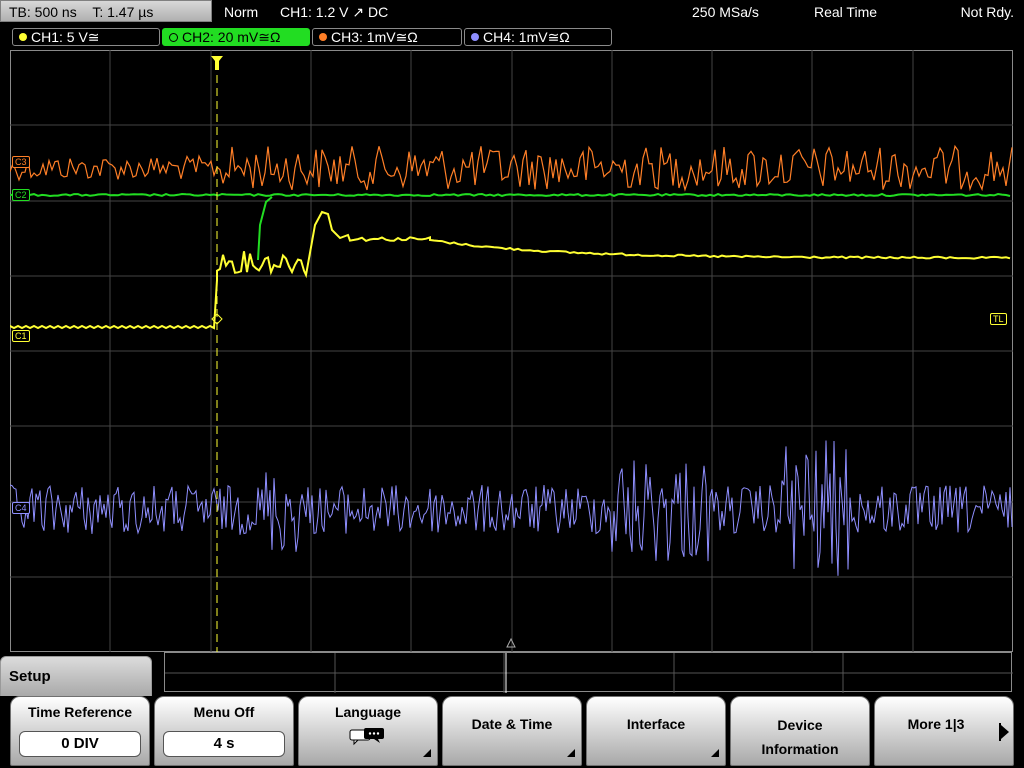 The width and height of the screenshot is (1024, 768). I want to click on ch2-trace, so click(510, 226).